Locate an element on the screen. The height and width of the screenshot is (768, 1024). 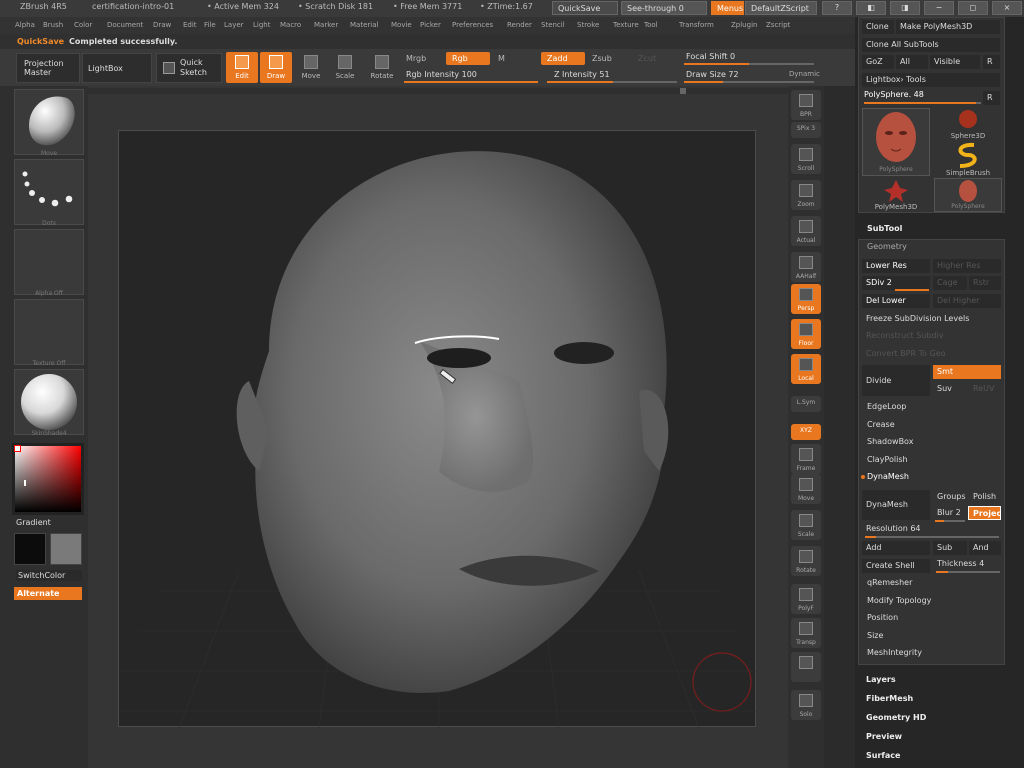
dynamesh-subpalette: DynaMesh is located at coordinates (888, 476).